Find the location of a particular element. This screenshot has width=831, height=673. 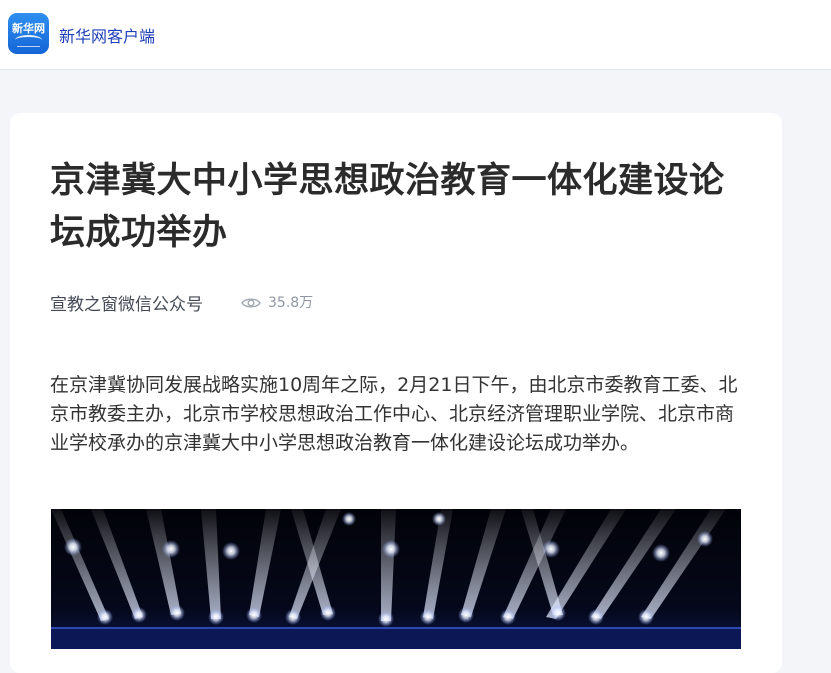

eye-icon is located at coordinates (251, 302).